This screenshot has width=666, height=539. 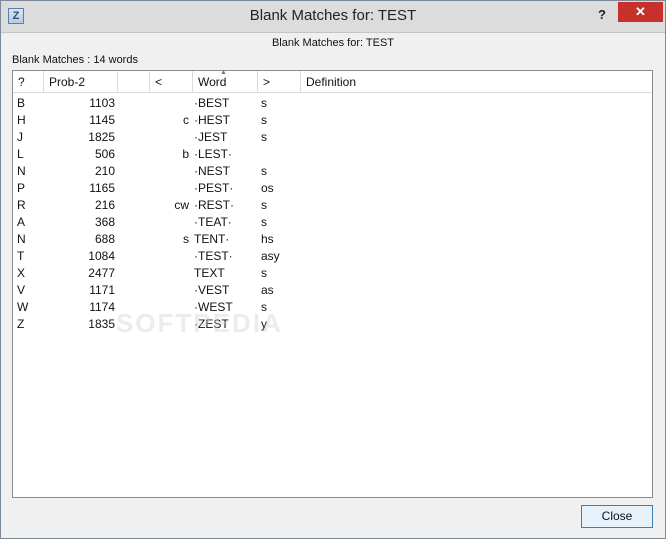 What do you see at coordinates (21, 205) in the screenshot?
I see `blank-letter: R` at bounding box center [21, 205].